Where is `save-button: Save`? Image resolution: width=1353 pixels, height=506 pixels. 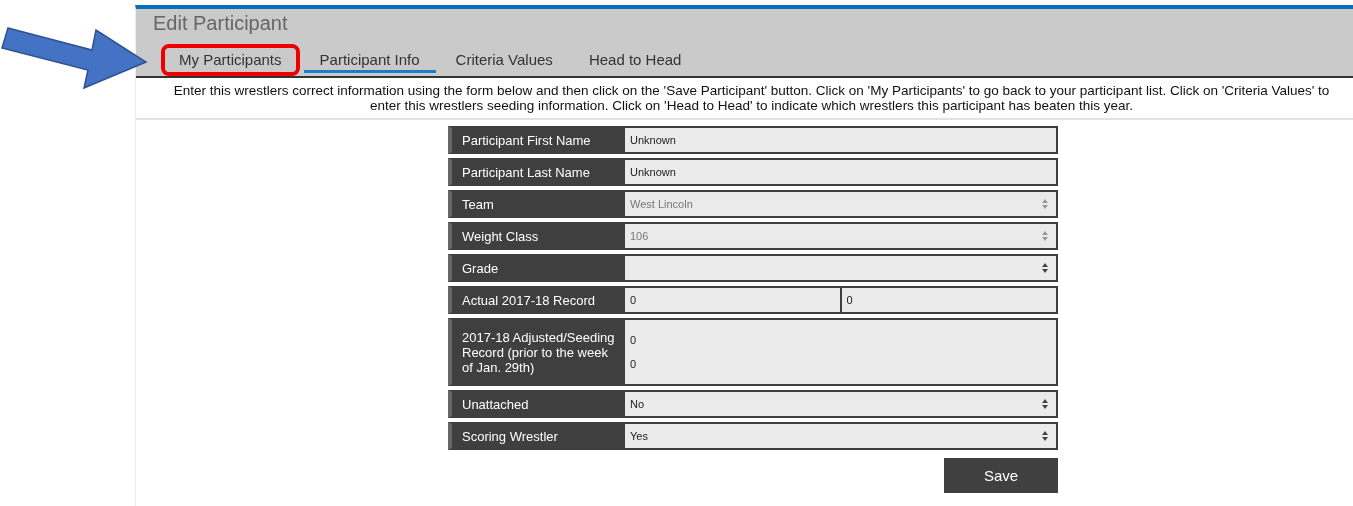 save-button: Save is located at coordinates (1001, 475).